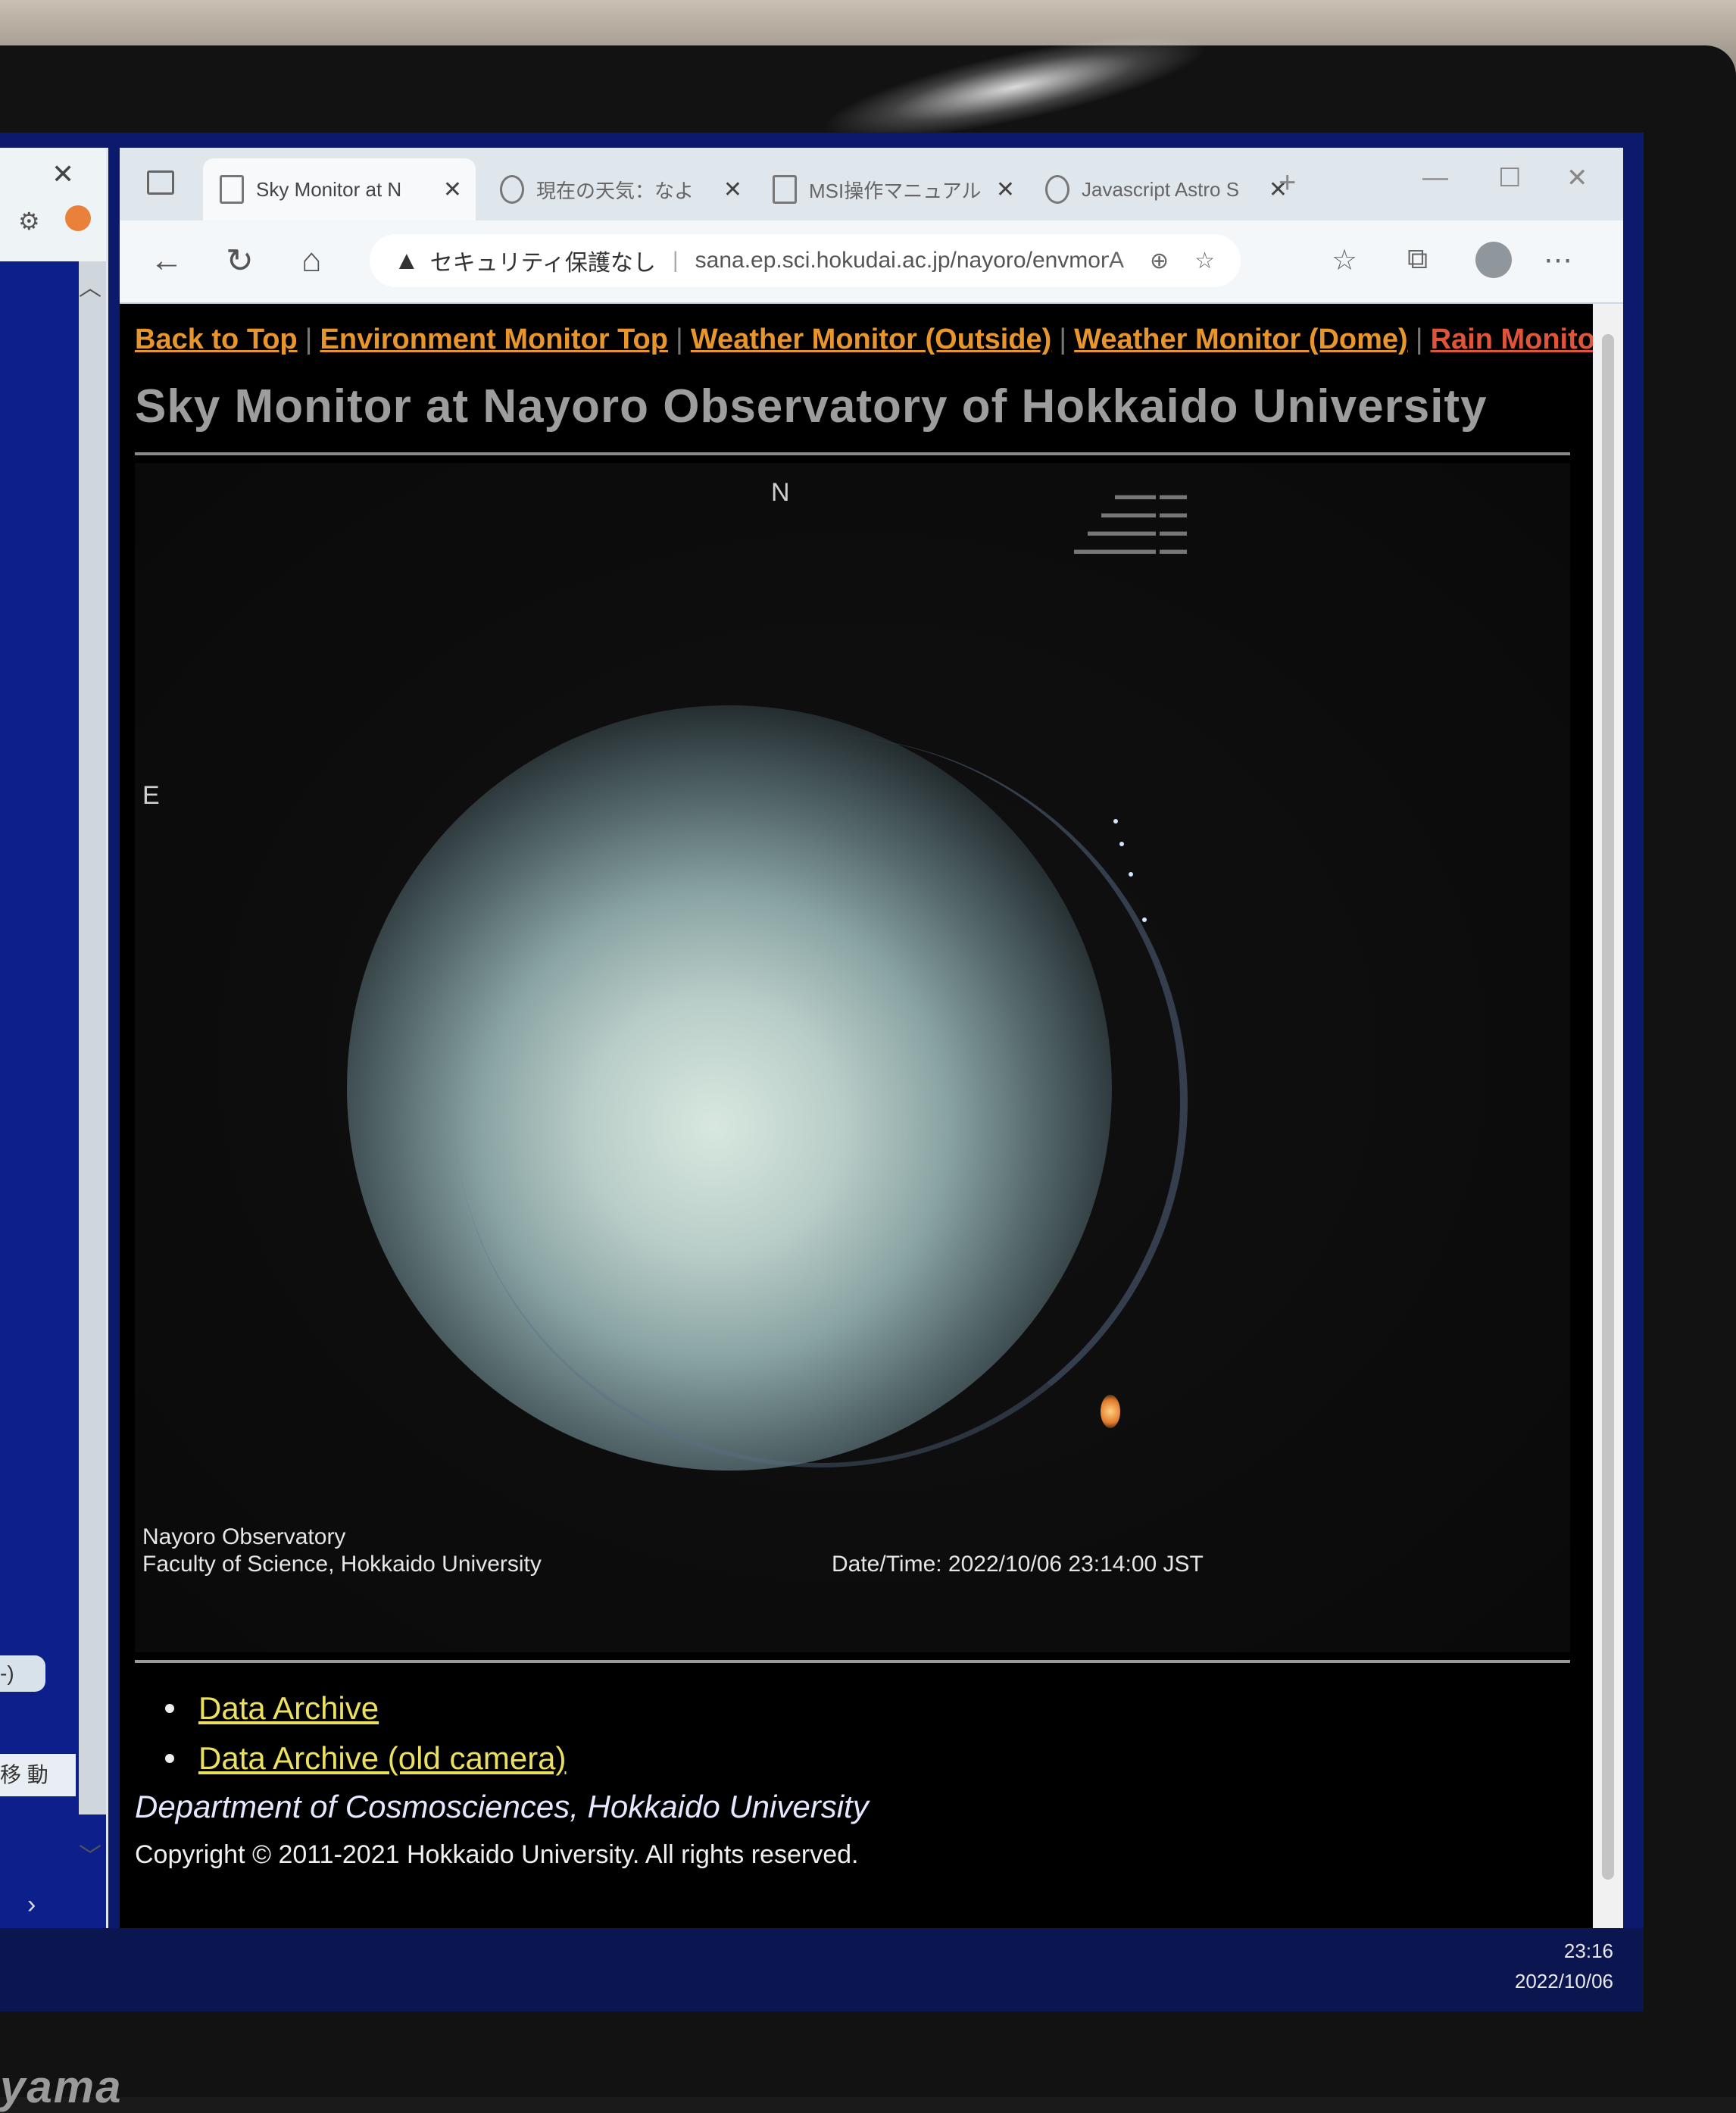 This screenshot has height=2113, width=1736. What do you see at coordinates (53, 204) in the screenshot?
I see `left-window-titlebar: ✕ ⚙` at bounding box center [53, 204].